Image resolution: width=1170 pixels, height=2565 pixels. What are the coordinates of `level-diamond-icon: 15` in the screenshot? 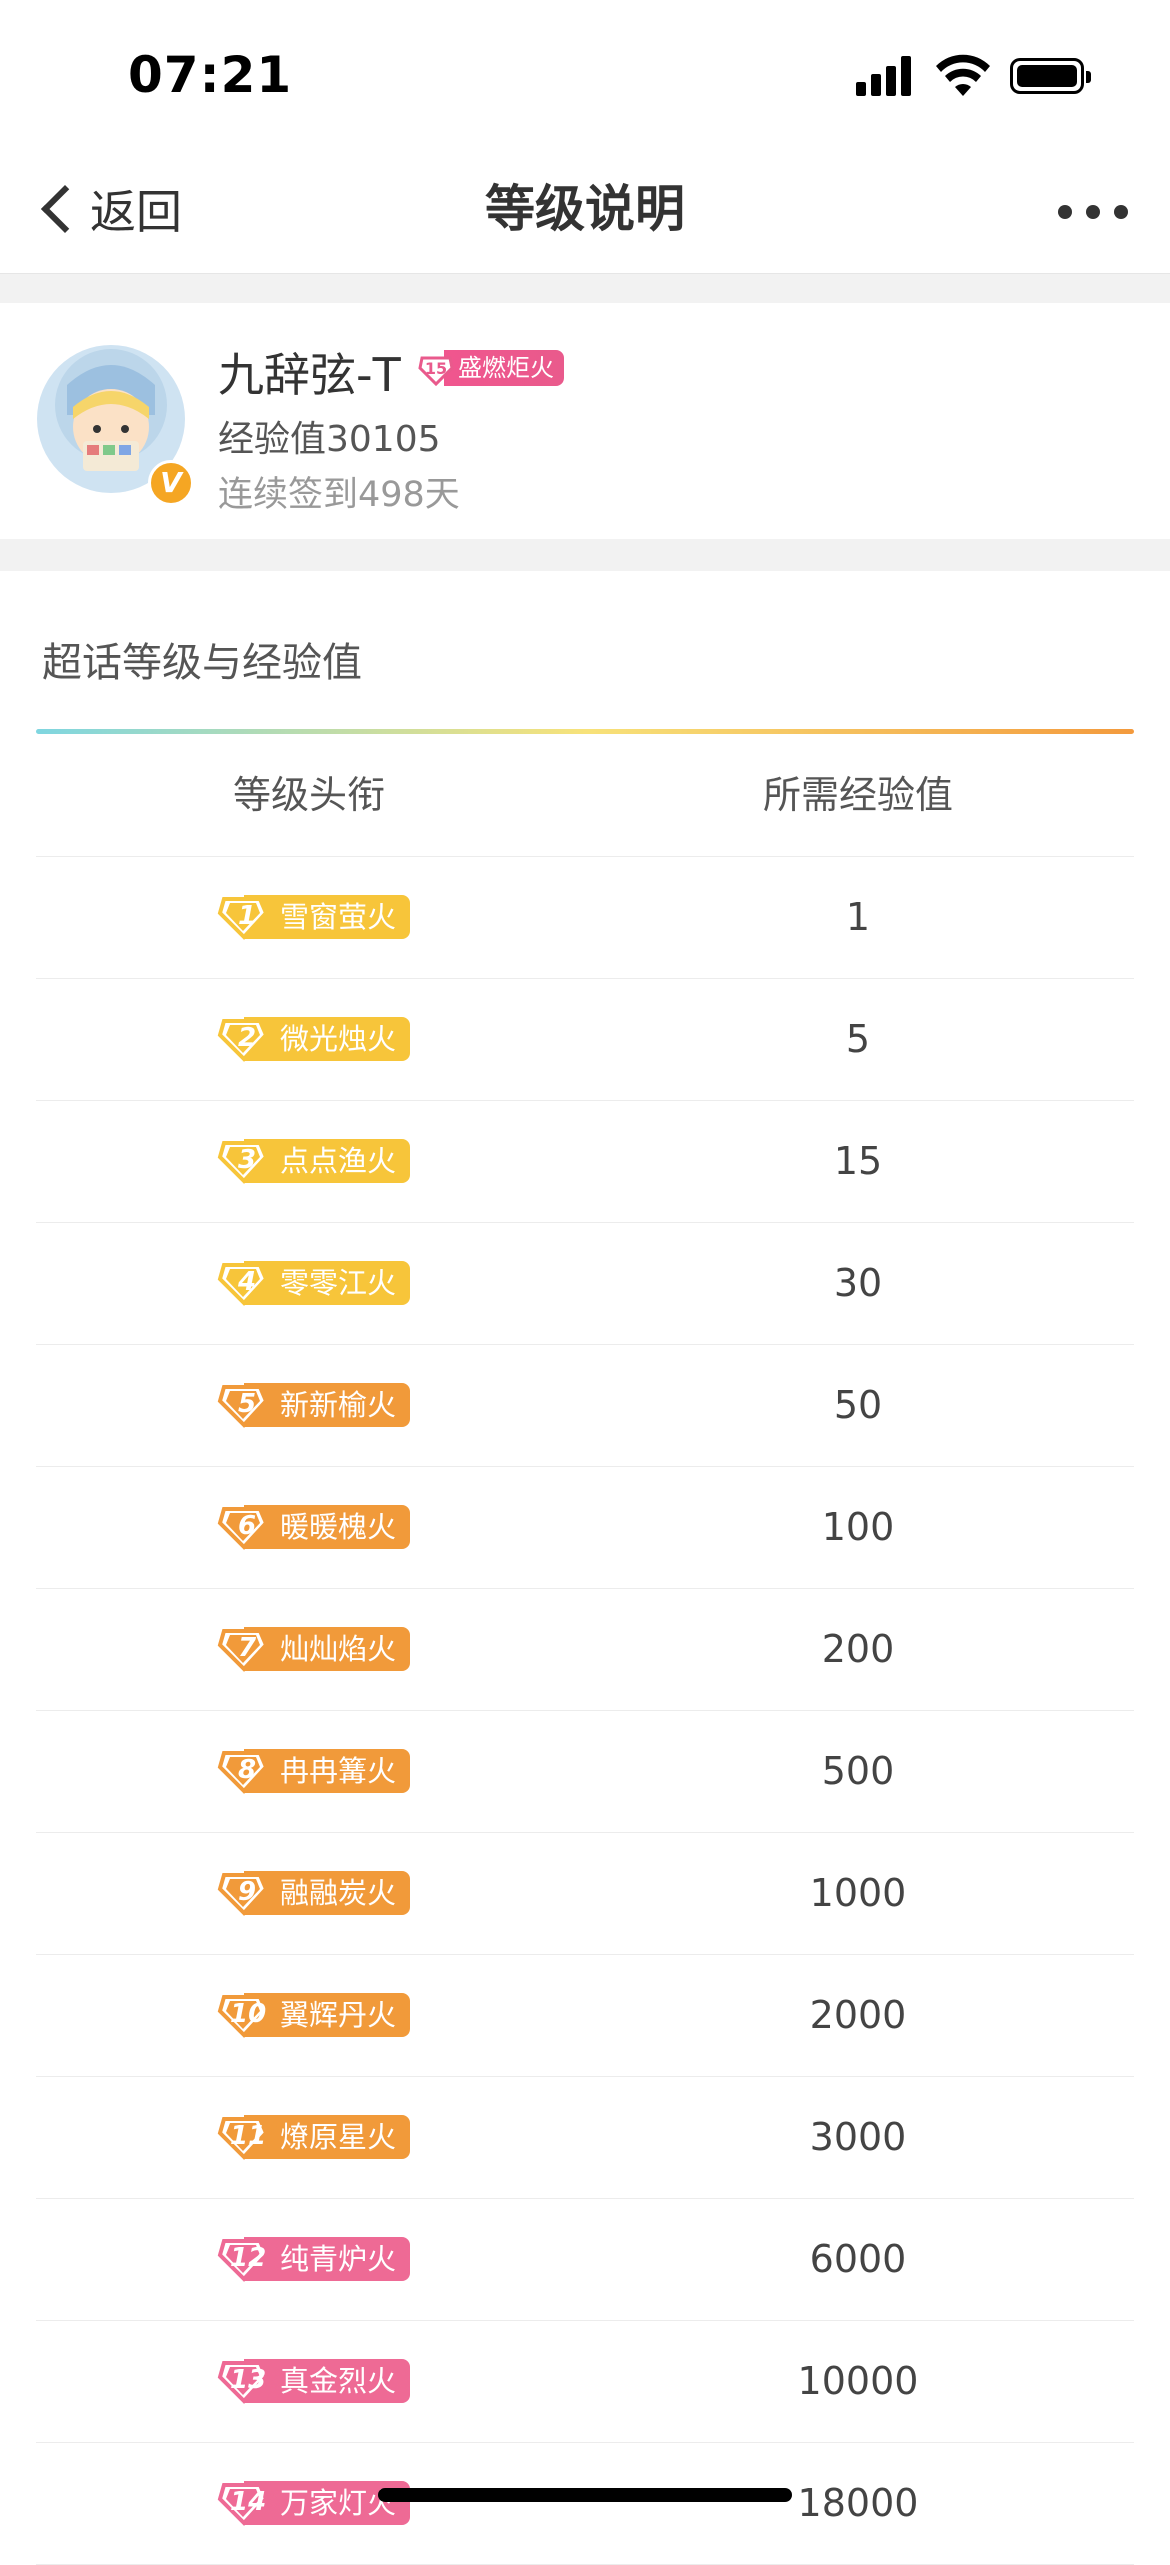 It's located at (436, 371).